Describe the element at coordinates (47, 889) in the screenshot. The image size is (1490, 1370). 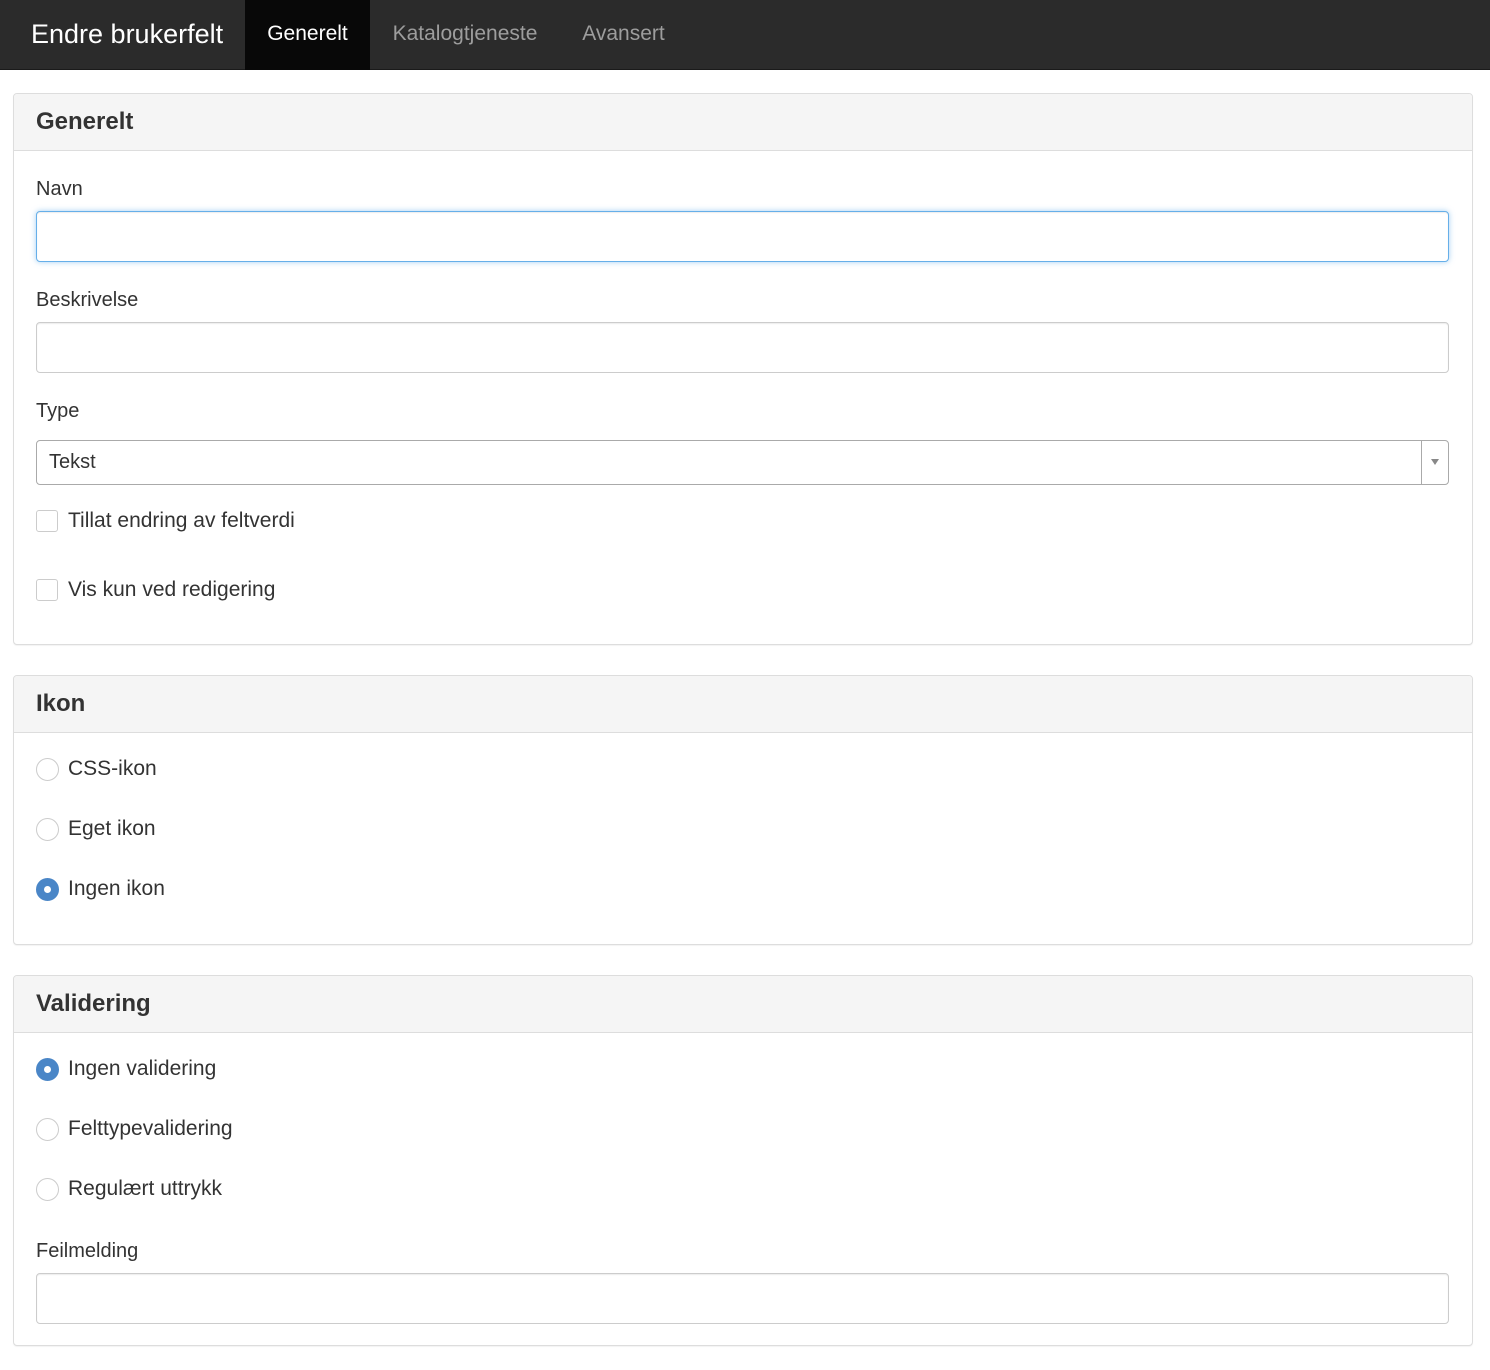
I see `icon-radio-none` at that location.